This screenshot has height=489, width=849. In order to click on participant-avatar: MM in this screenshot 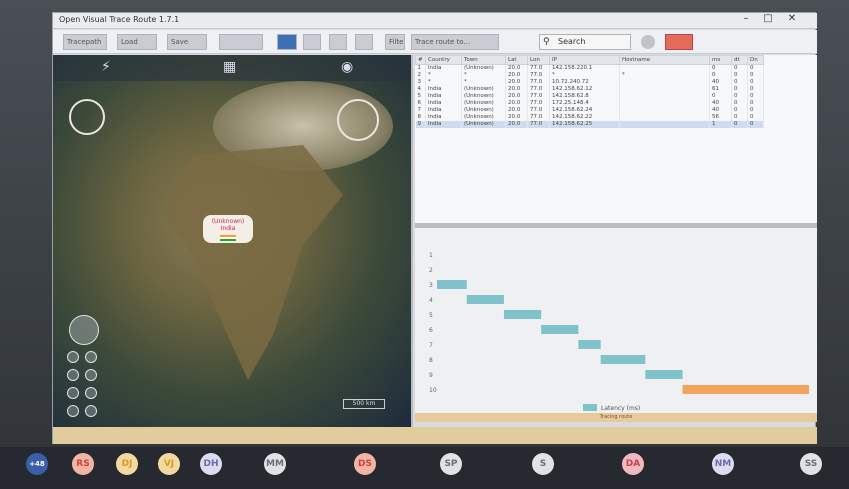, I will do `click(275, 464)`.